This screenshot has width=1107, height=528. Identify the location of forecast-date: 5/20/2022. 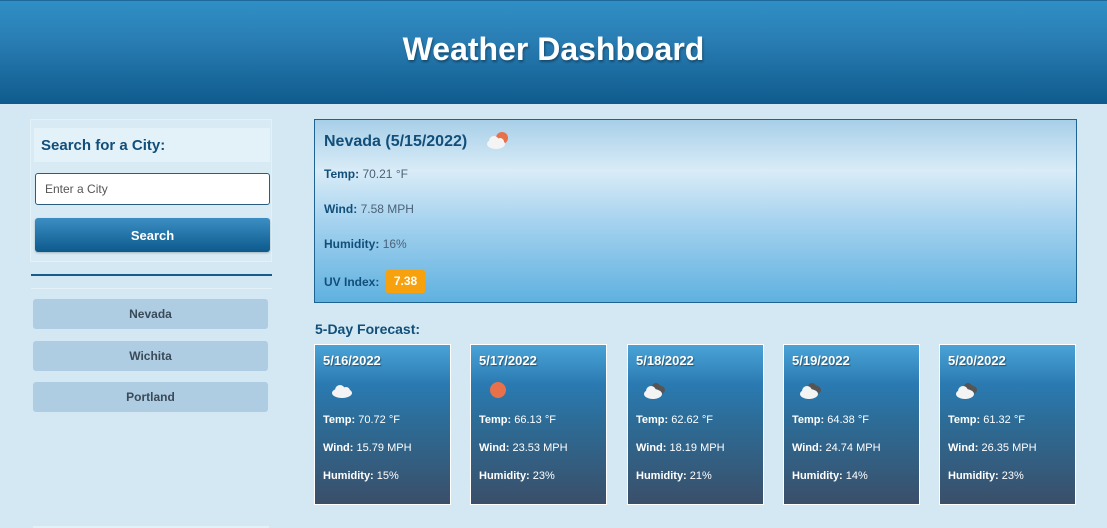
(977, 360).